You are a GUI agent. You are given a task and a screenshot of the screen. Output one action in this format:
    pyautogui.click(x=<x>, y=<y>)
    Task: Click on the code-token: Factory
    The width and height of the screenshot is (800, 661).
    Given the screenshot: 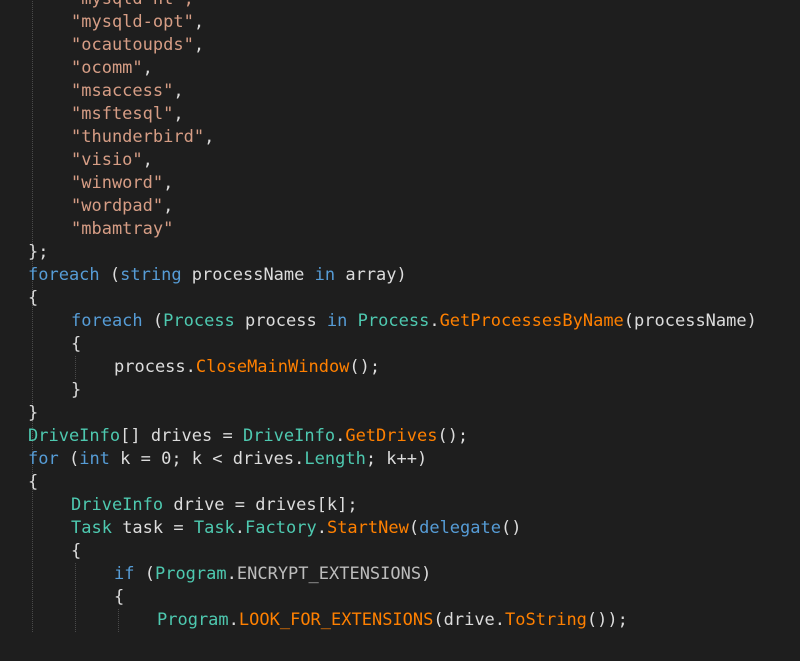 What is the action you would take?
    pyautogui.click(x=281, y=528)
    